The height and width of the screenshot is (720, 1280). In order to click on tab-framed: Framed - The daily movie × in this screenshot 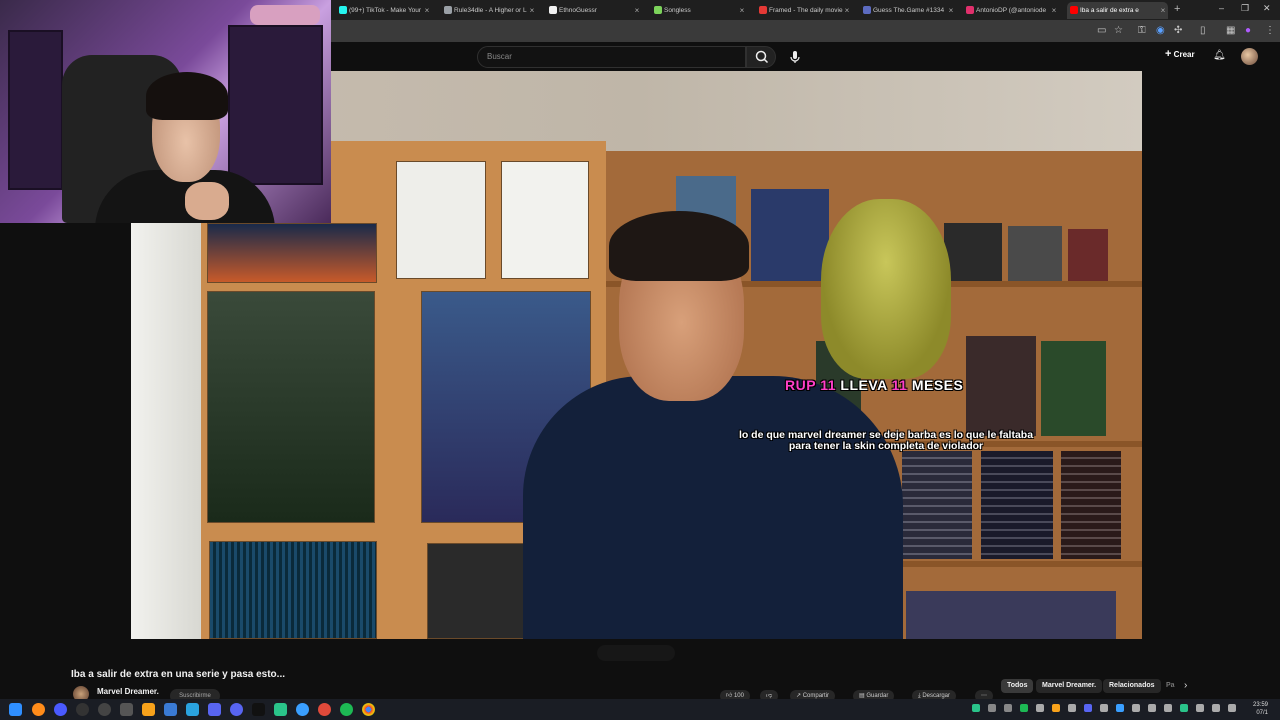, I will do `click(804, 10)`.